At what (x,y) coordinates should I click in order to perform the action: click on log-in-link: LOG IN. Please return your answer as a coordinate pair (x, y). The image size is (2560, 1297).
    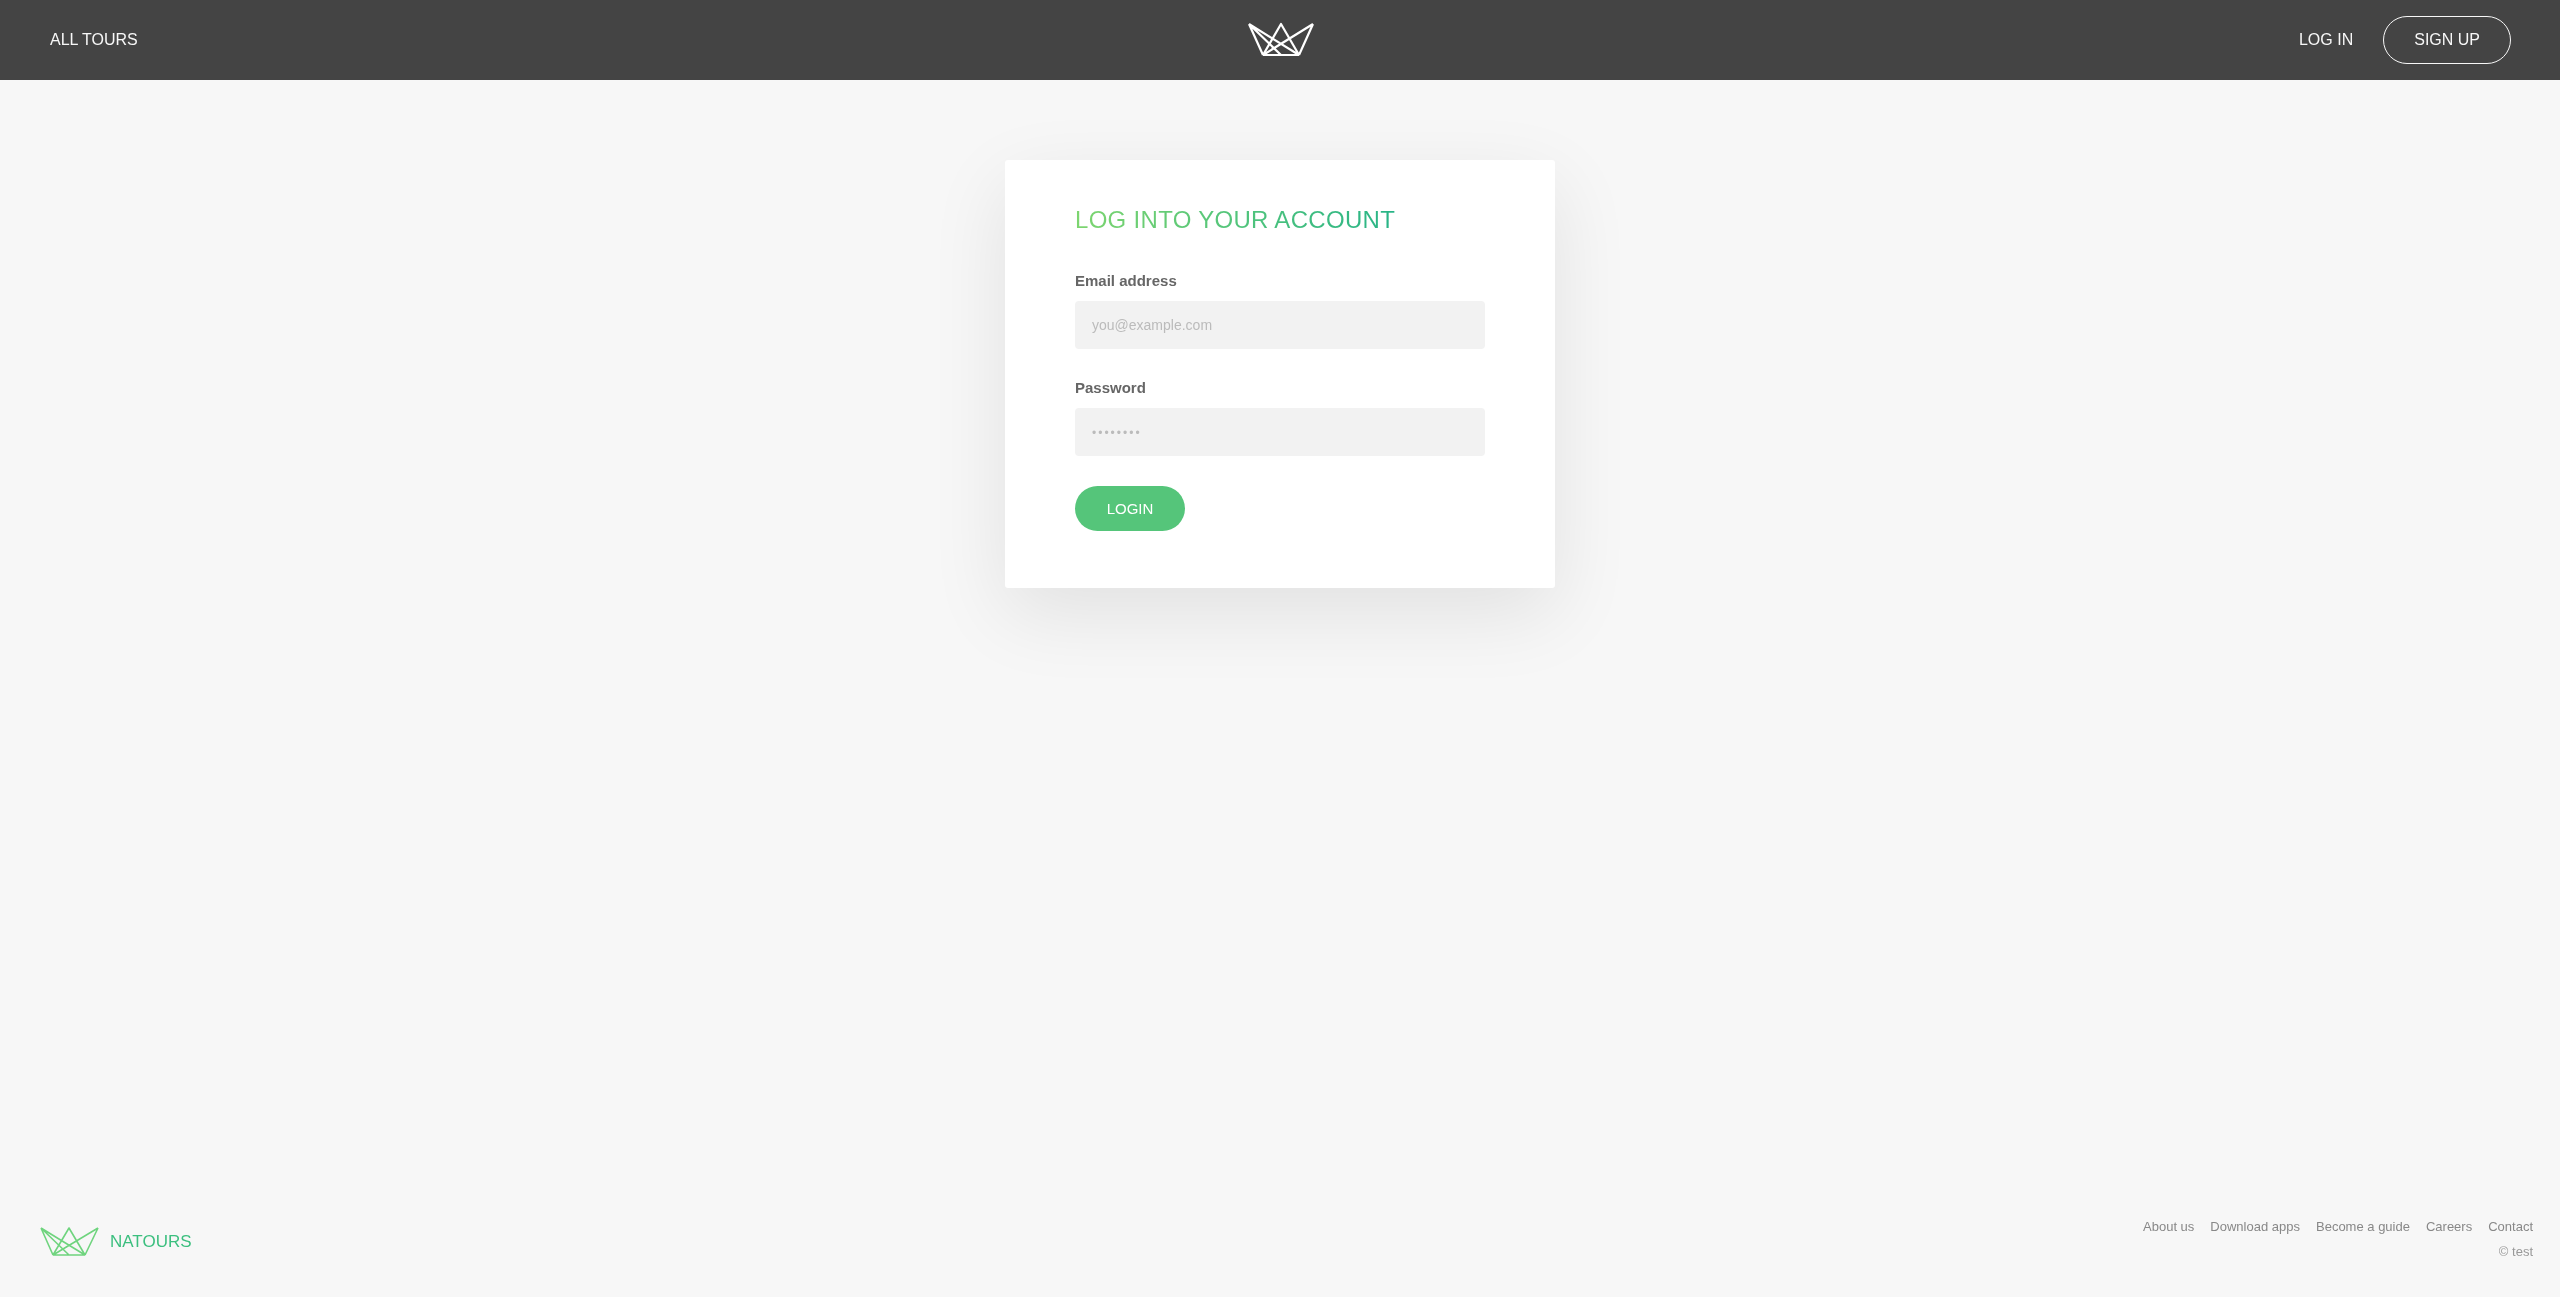
    Looking at the image, I should click on (2326, 40).